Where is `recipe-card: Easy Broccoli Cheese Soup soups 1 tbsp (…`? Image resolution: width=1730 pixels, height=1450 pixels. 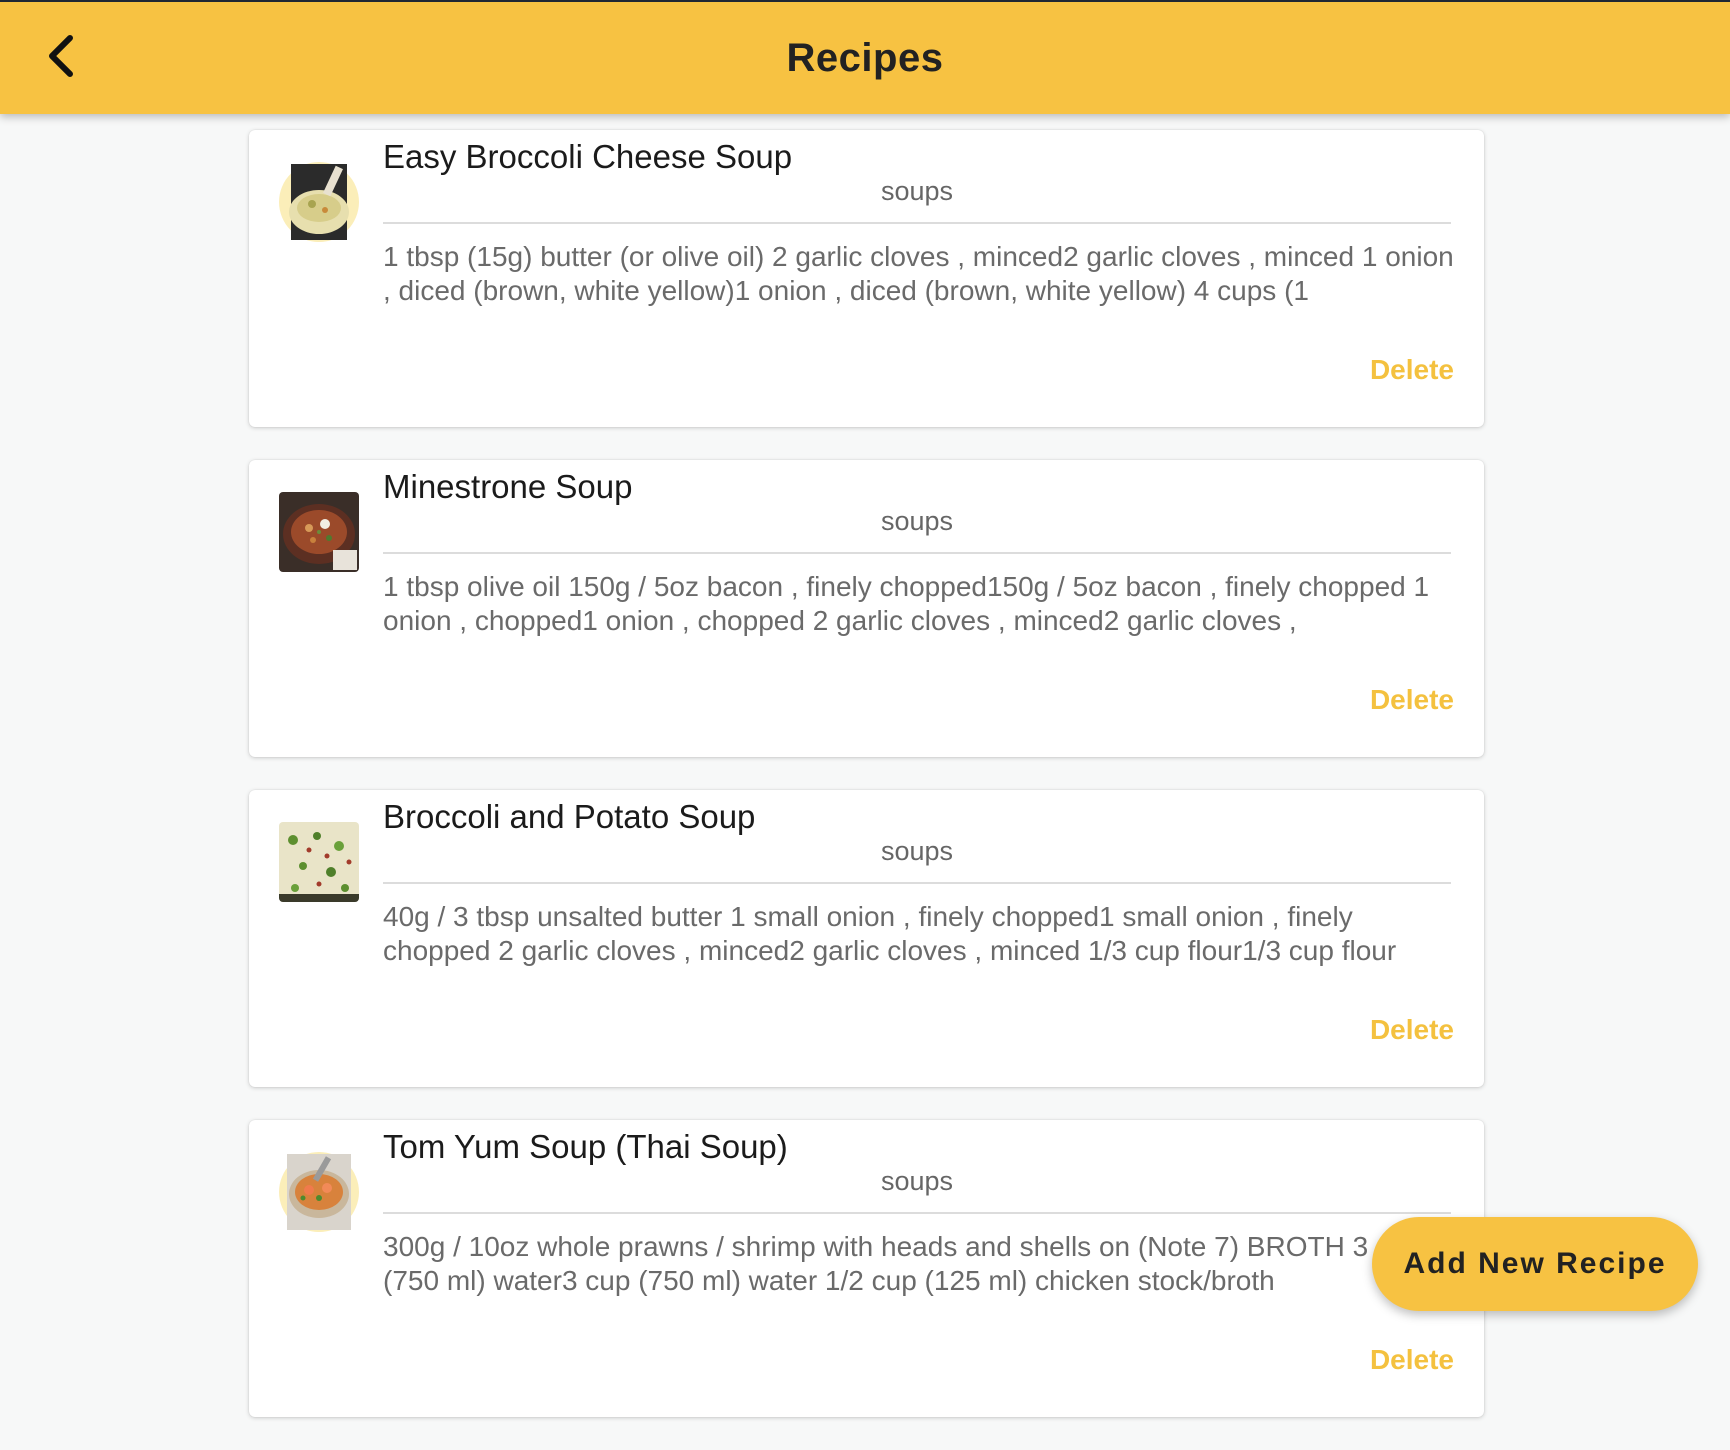
recipe-card: Easy Broccoli Cheese Soup soups 1 tbsp (… is located at coordinates (866, 278).